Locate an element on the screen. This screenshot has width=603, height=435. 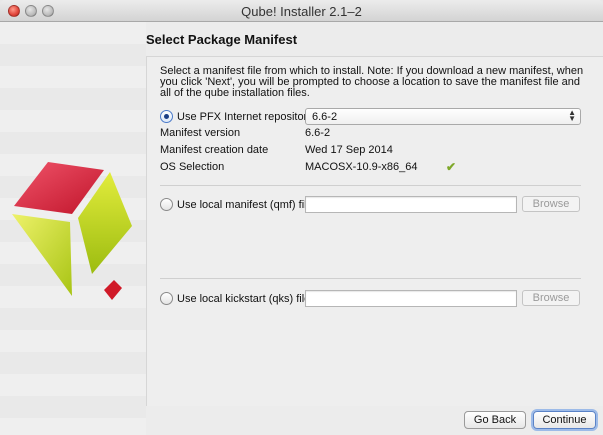
local-kickstart-path-field is located at coordinates (411, 298).